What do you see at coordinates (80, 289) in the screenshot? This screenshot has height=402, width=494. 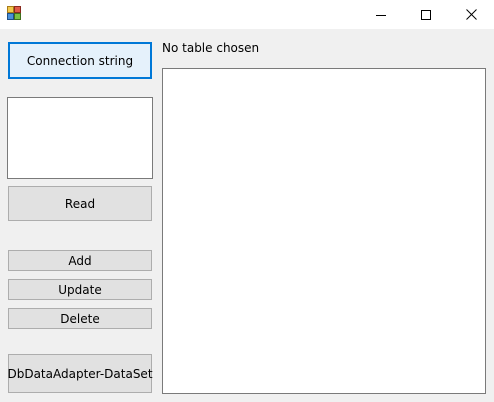 I see `update-button: Update` at bounding box center [80, 289].